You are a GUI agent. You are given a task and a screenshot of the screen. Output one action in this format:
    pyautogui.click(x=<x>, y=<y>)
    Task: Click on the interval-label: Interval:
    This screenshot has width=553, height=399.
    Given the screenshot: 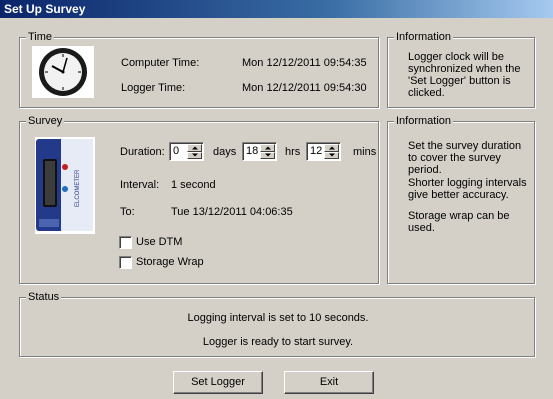 What is the action you would take?
    pyautogui.click(x=140, y=185)
    